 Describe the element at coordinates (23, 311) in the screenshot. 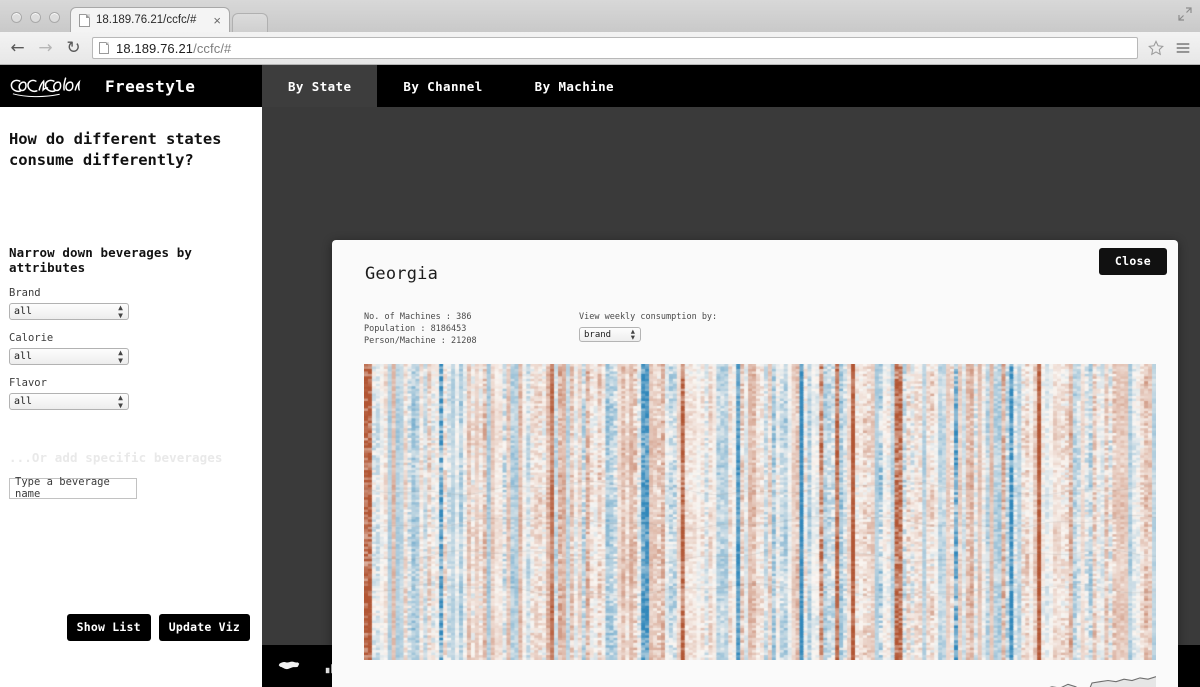

I see `filter-brand-value: all` at that location.